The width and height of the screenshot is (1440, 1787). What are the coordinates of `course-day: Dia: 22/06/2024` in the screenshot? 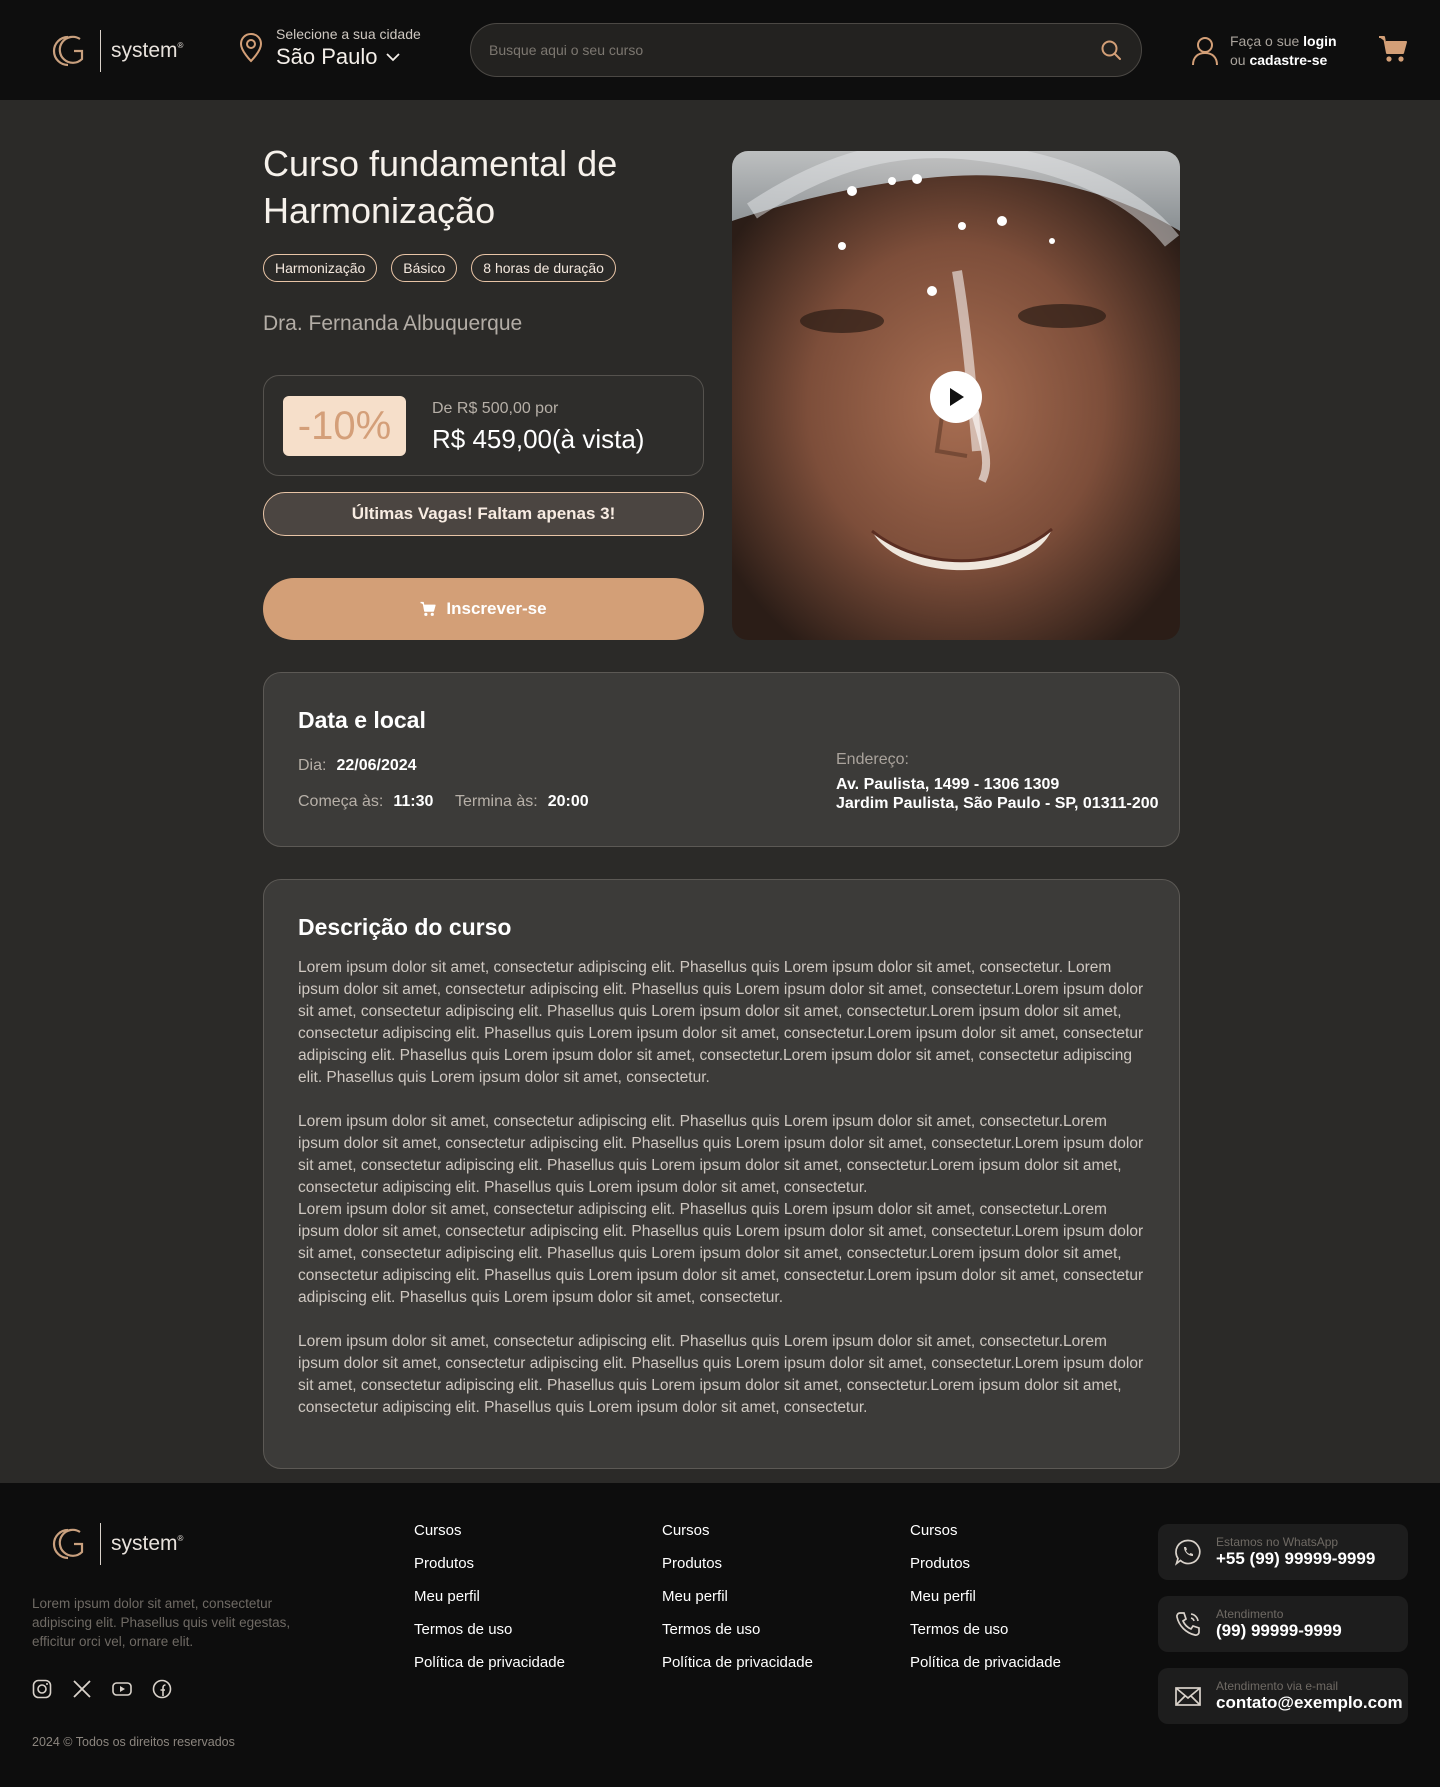 It's located at (357, 765).